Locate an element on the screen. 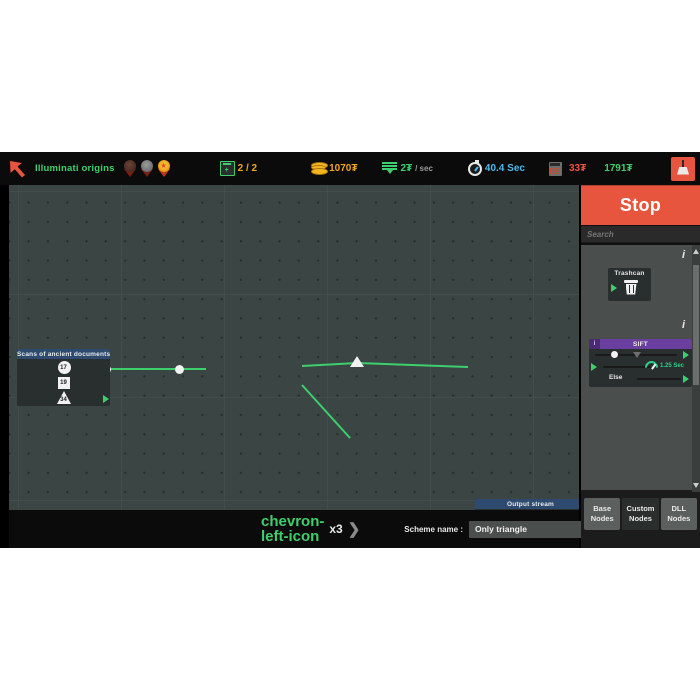 Image resolution: width=700 pixels, height=700 pixels. medal-bronze-icon is located at coordinates (130, 168).